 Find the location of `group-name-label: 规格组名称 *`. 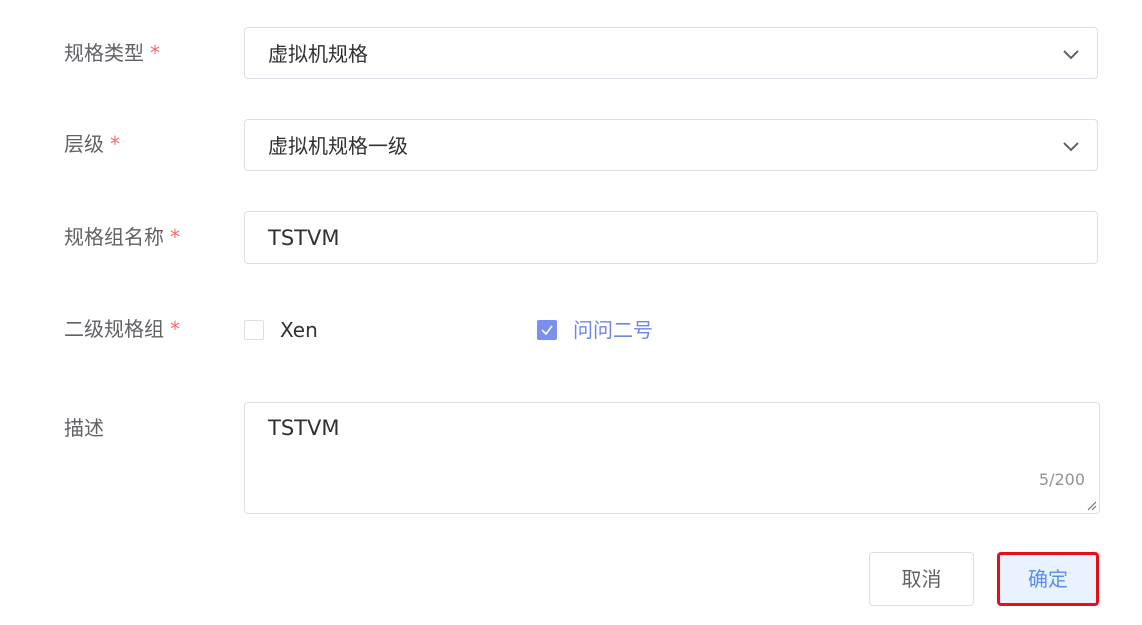

group-name-label: 规格组名称 * is located at coordinates (122, 237).